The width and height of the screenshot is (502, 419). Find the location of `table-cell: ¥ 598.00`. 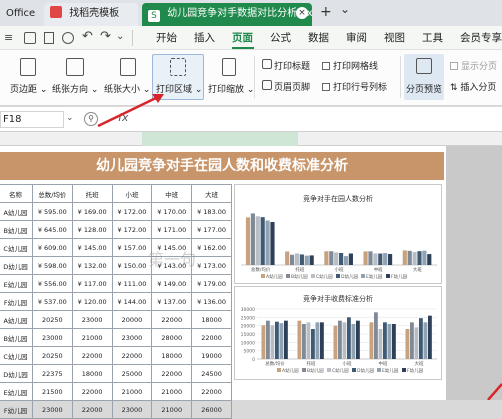

table-cell: ¥ 598.00 is located at coordinates (52, 265).